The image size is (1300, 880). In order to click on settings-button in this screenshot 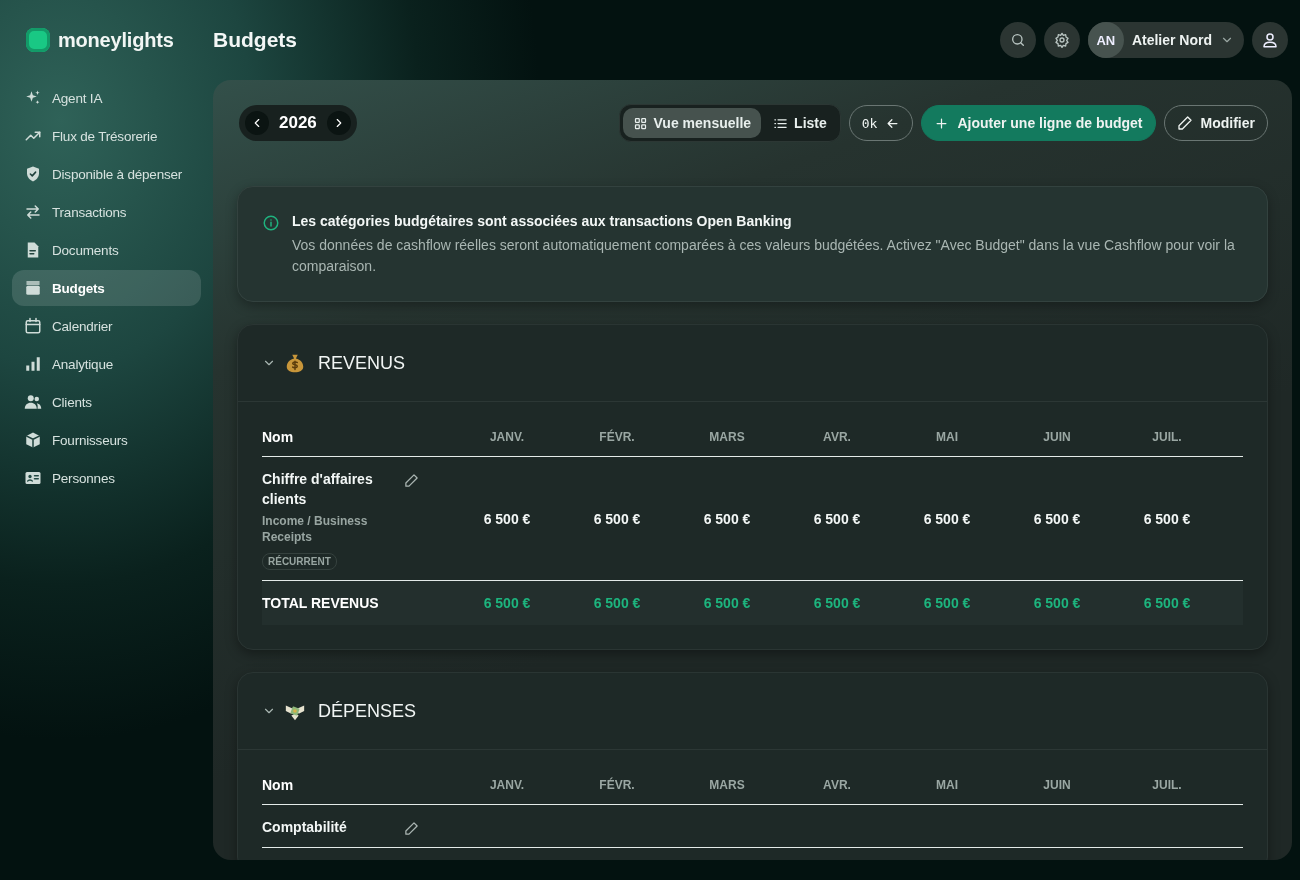, I will do `click(1061, 40)`.